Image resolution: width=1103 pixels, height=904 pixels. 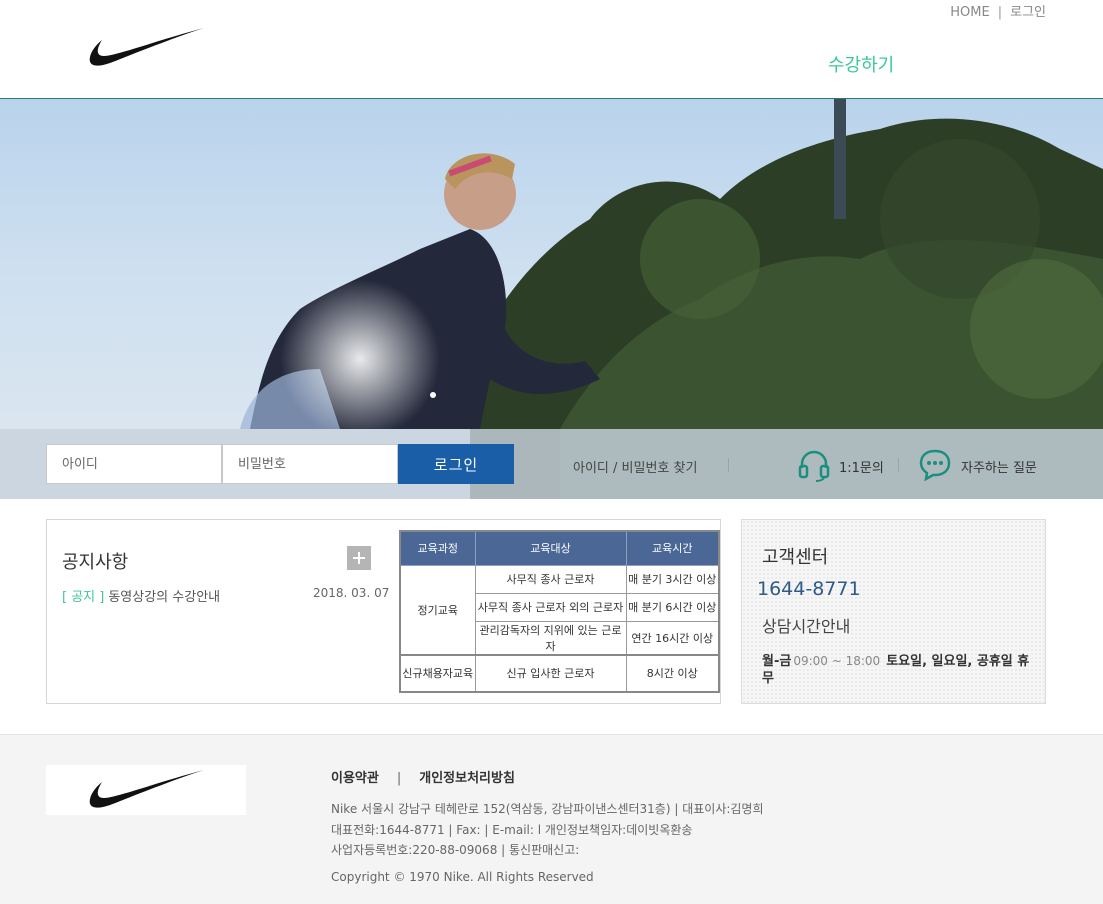 I want to click on table-cell: 8시간 이상, so click(x=672, y=672).